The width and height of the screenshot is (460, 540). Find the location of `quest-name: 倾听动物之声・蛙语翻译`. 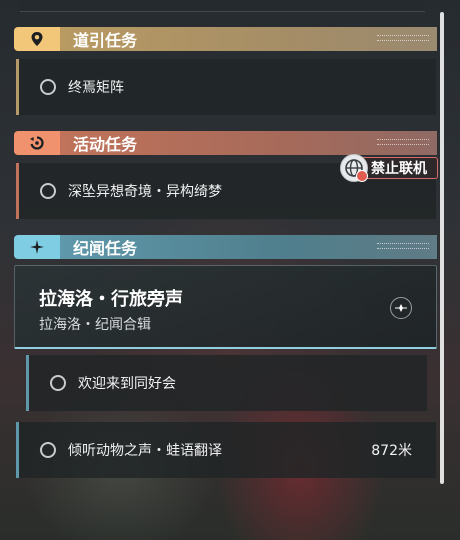

quest-name: 倾听动物之声・蛙语翻译 is located at coordinates (145, 451).